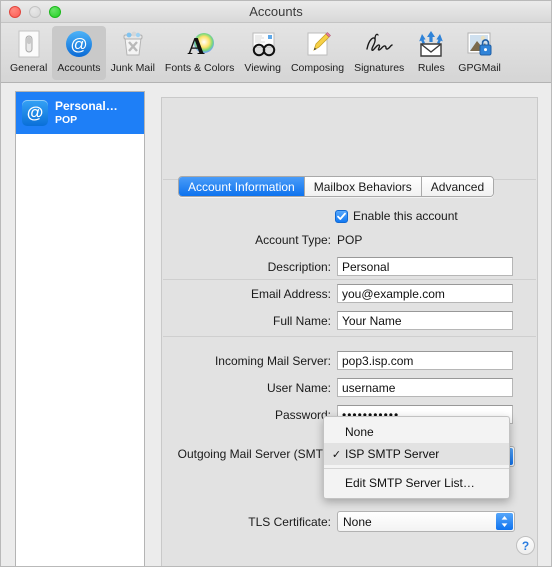 The height and width of the screenshot is (567, 552). Describe the element at coordinates (416, 468) in the screenshot. I see `smtp-menu-separator` at that location.